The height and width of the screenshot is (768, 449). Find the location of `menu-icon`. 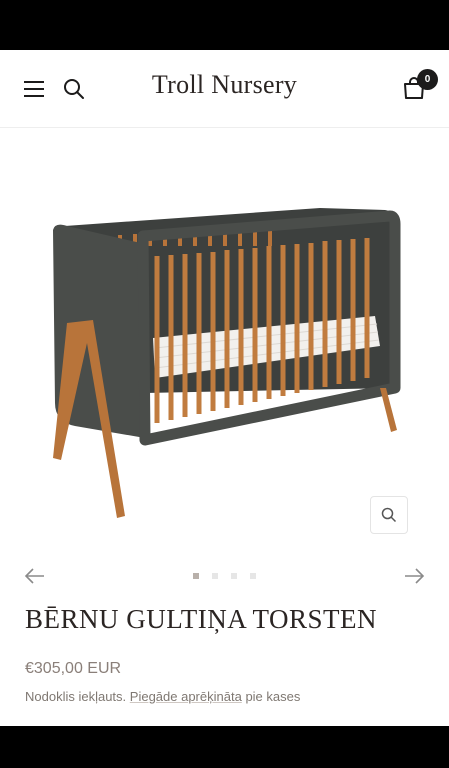

menu-icon is located at coordinates (35, 89).